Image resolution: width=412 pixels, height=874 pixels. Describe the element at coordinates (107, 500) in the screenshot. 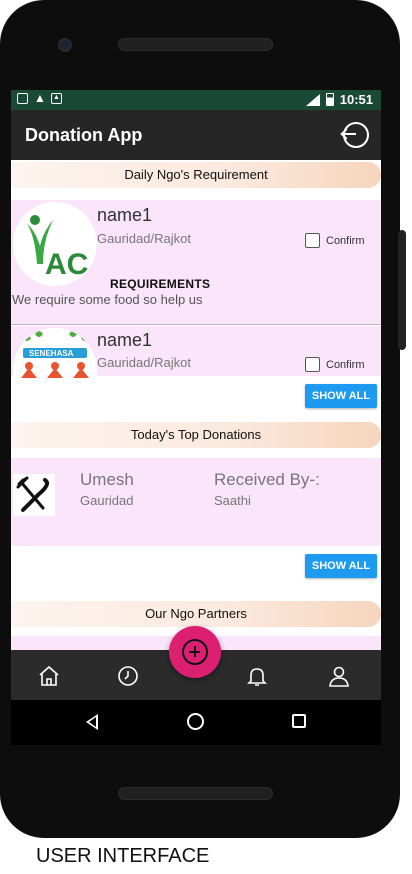

I see `donor-location: Gauridad` at that location.